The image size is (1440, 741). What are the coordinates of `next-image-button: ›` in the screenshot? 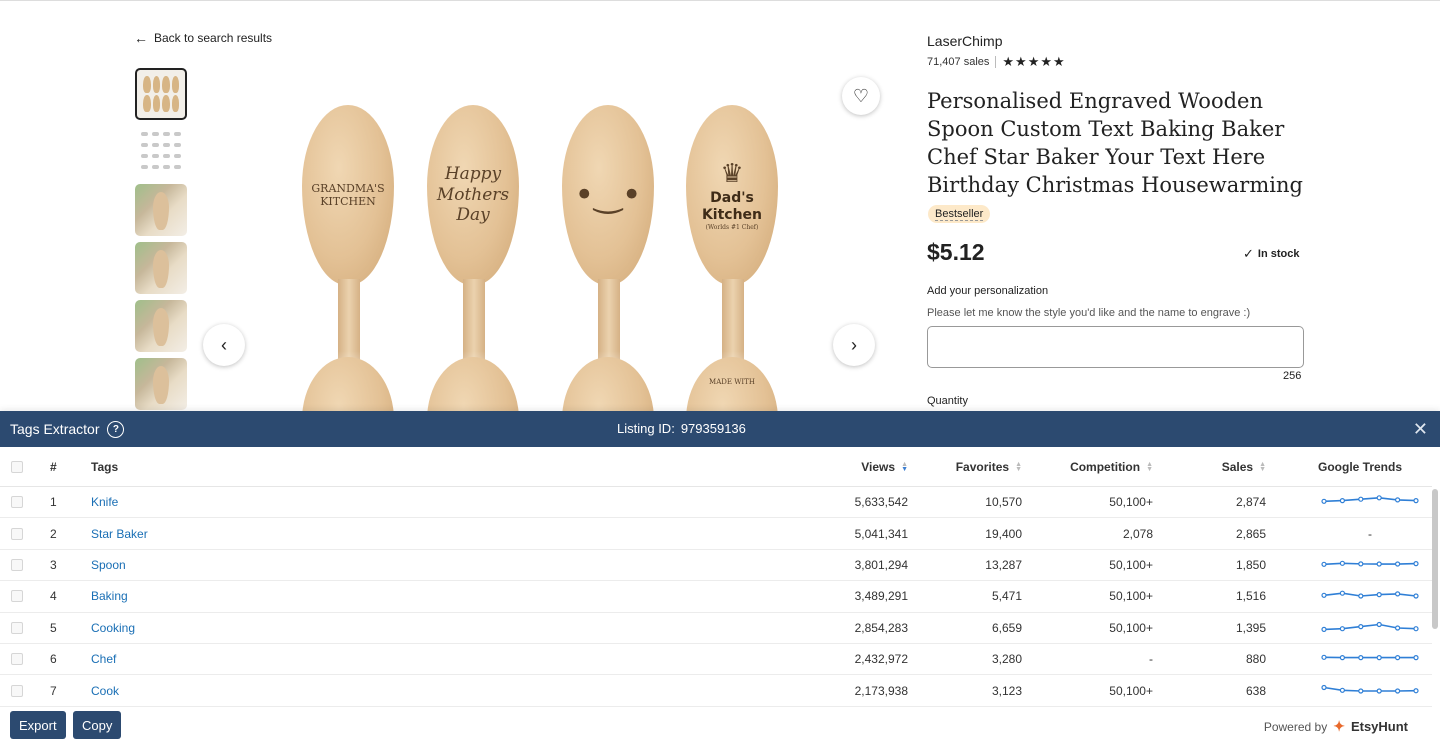 It's located at (854, 345).